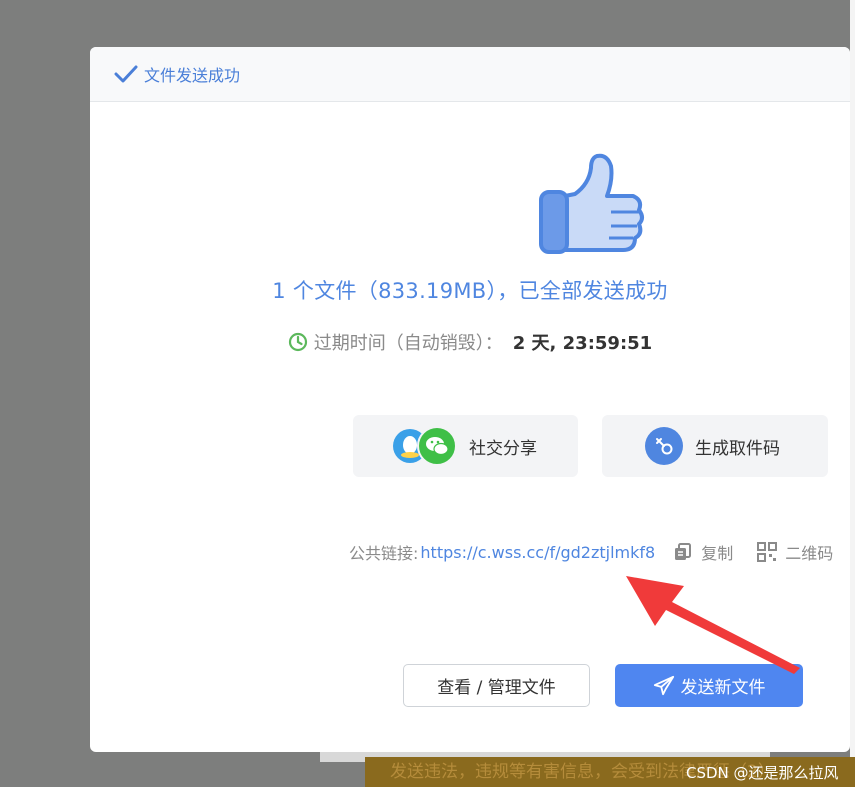 The height and width of the screenshot is (787, 855). What do you see at coordinates (582, 343) in the screenshot?
I see `expire-countdown: 2 天, 23:59:51` at bounding box center [582, 343].